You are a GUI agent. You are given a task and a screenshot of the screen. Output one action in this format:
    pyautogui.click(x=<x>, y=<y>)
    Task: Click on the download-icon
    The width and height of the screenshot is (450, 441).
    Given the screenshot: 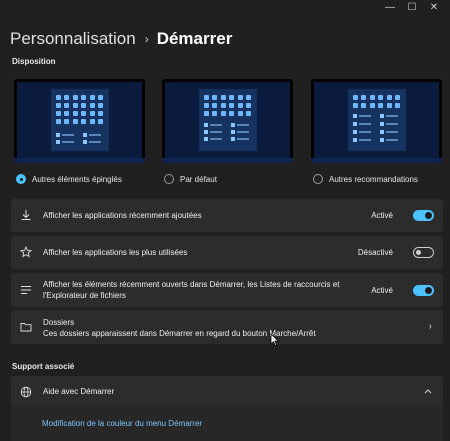 What is the action you would take?
    pyautogui.click(x=26, y=215)
    